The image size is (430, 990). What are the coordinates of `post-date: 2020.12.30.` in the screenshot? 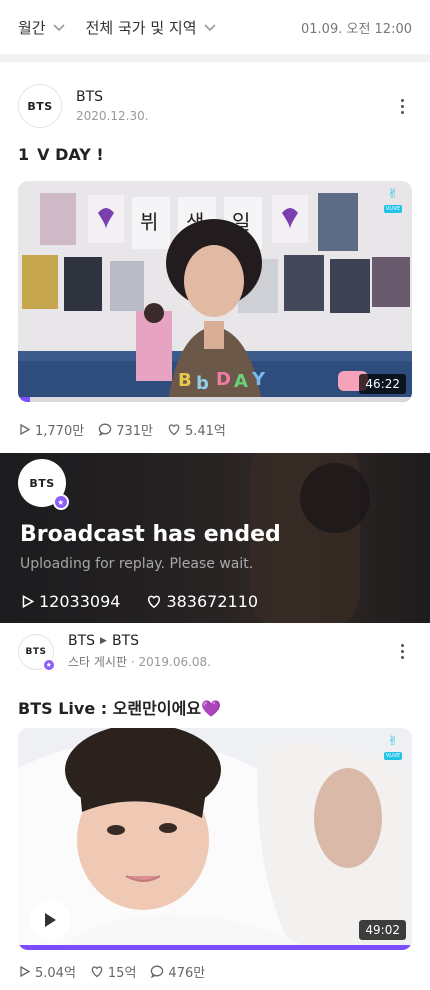 It's located at (112, 116).